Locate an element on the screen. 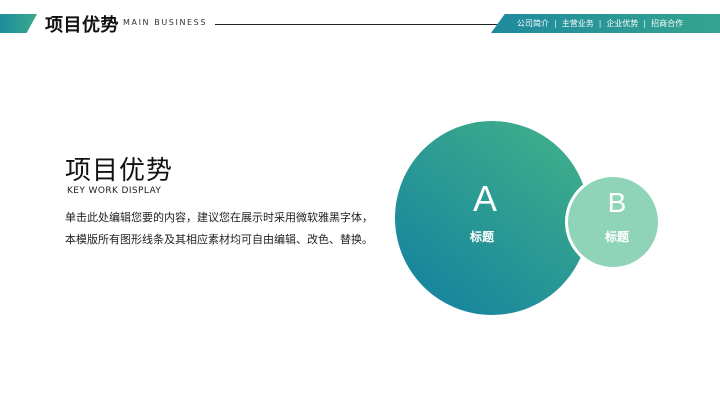 This screenshot has width=720, height=405. nav-item-partnership: 招商合作 is located at coordinates (667, 23).